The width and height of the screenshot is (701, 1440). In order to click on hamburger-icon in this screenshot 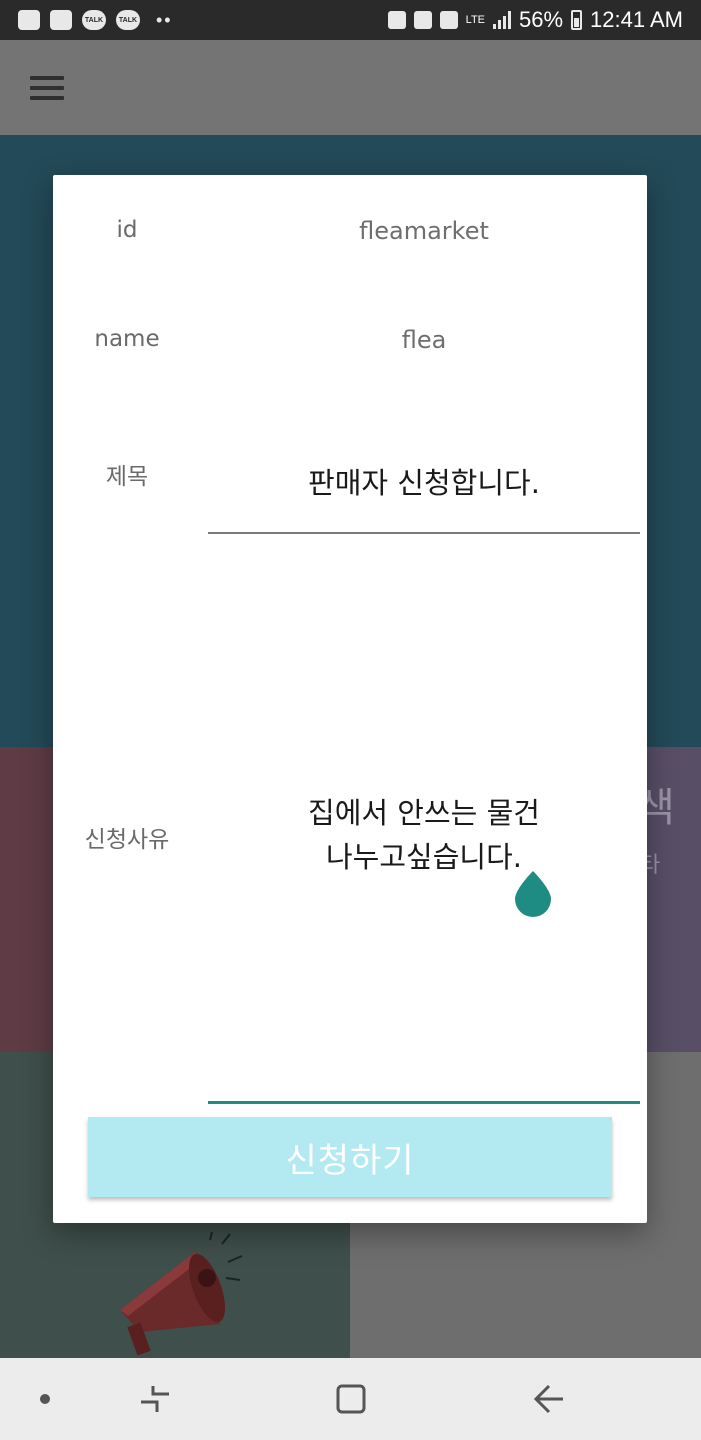, I will do `click(47, 88)`.